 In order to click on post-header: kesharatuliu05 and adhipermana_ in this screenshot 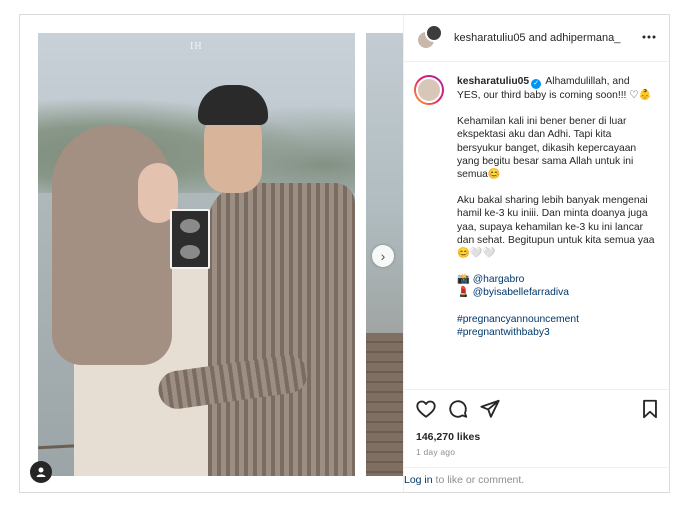, I will do `click(536, 38)`.